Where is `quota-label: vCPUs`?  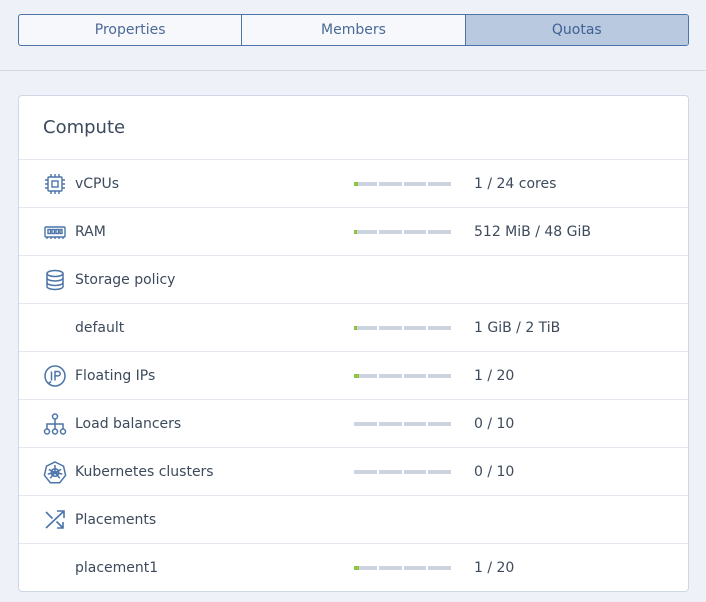 quota-label: vCPUs is located at coordinates (97, 184).